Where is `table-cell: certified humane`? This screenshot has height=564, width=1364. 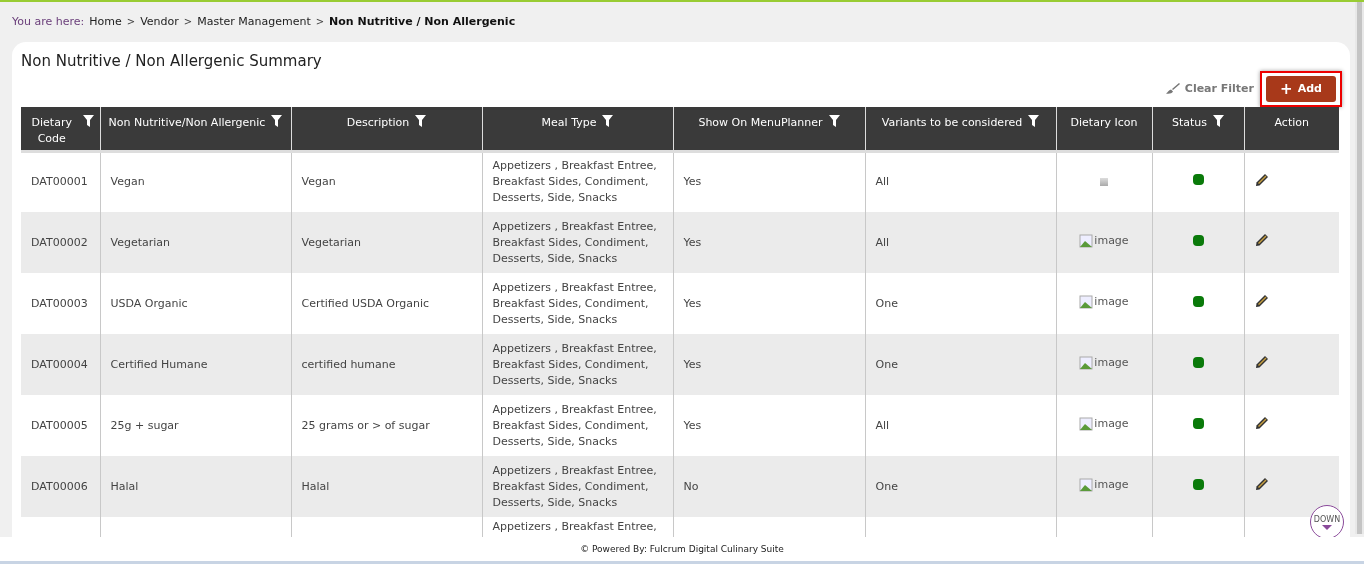 table-cell: certified humane is located at coordinates (386, 364).